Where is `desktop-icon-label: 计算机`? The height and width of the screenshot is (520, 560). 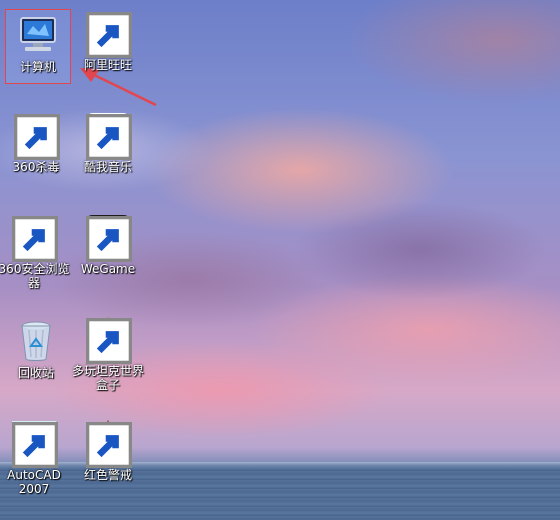
desktop-icon-label: 计算机 is located at coordinates (37, 67).